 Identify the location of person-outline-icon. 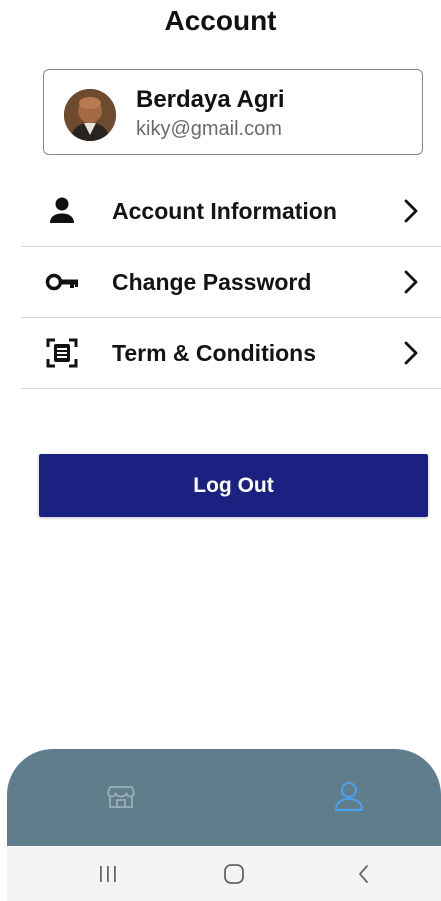
(349, 796).